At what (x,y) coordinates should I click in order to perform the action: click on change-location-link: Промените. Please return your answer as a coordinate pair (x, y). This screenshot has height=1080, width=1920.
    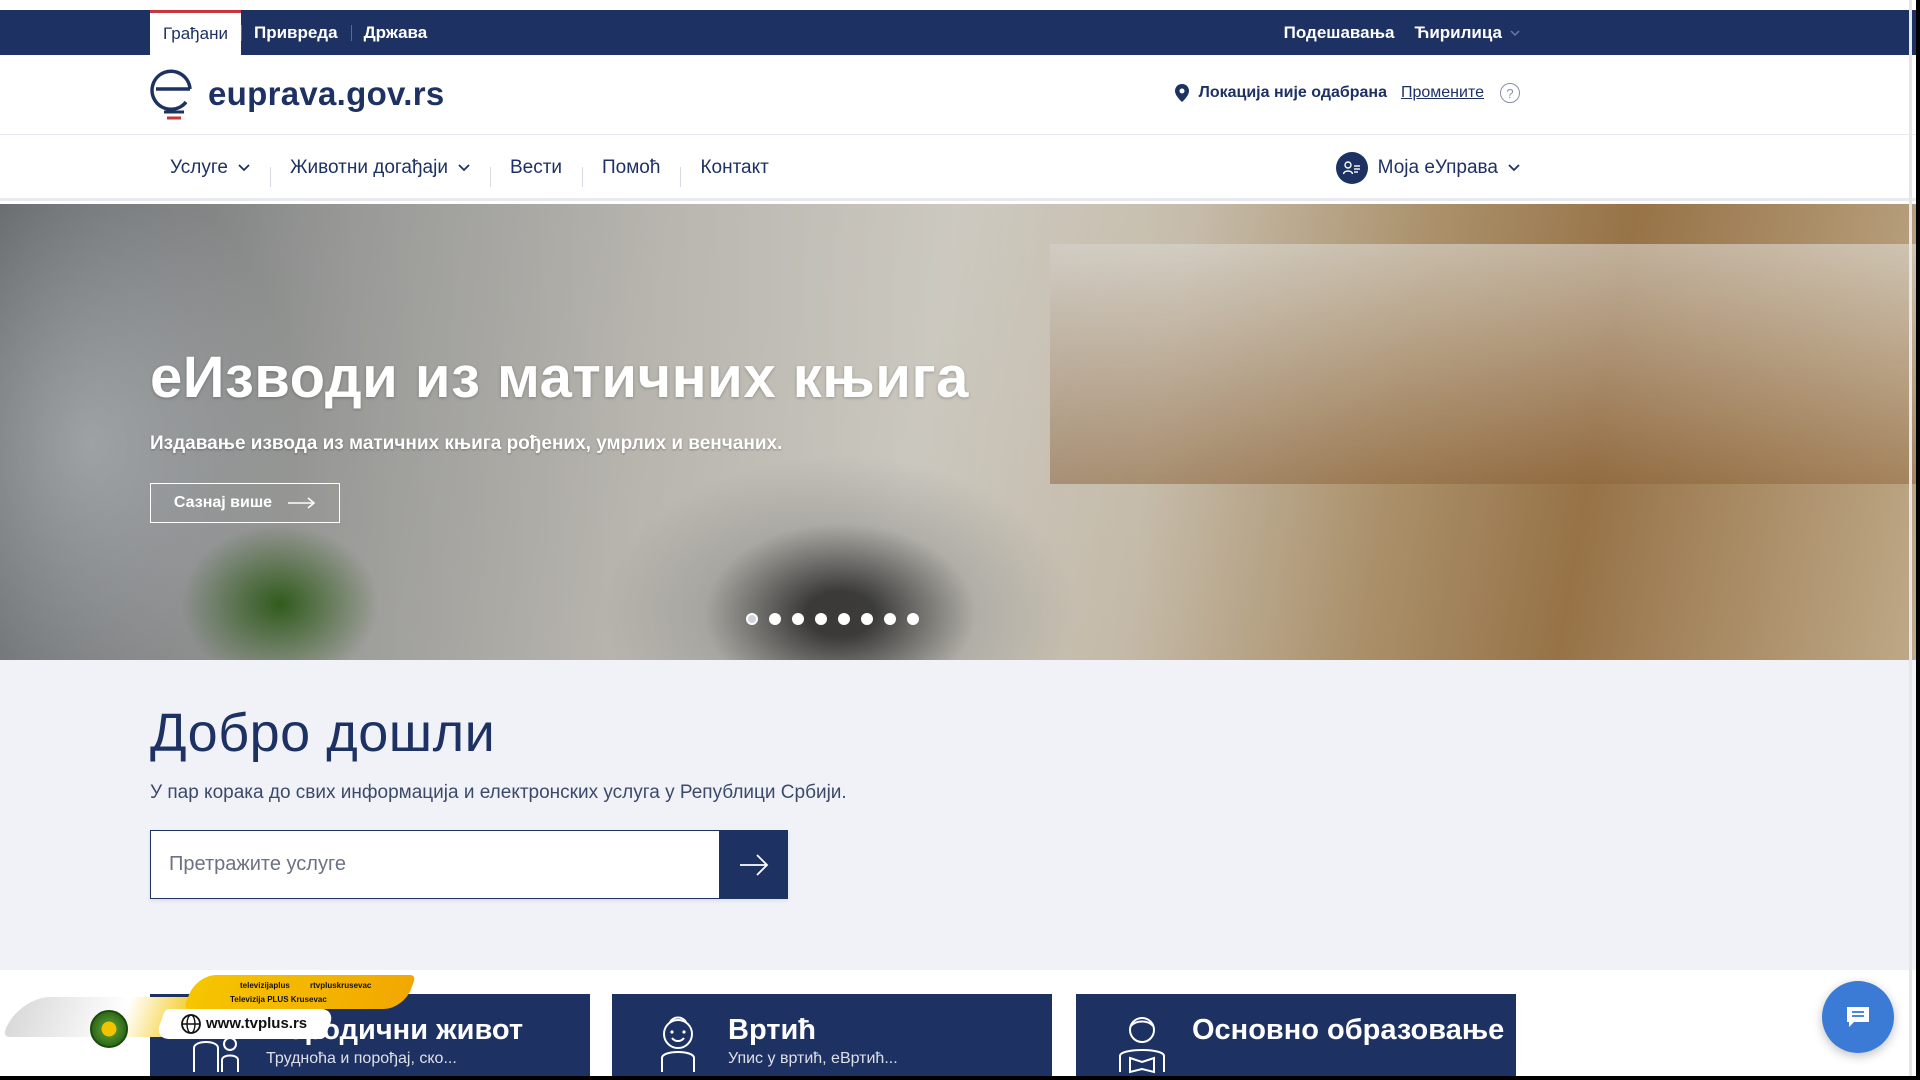
    Looking at the image, I should click on (1442, 93).